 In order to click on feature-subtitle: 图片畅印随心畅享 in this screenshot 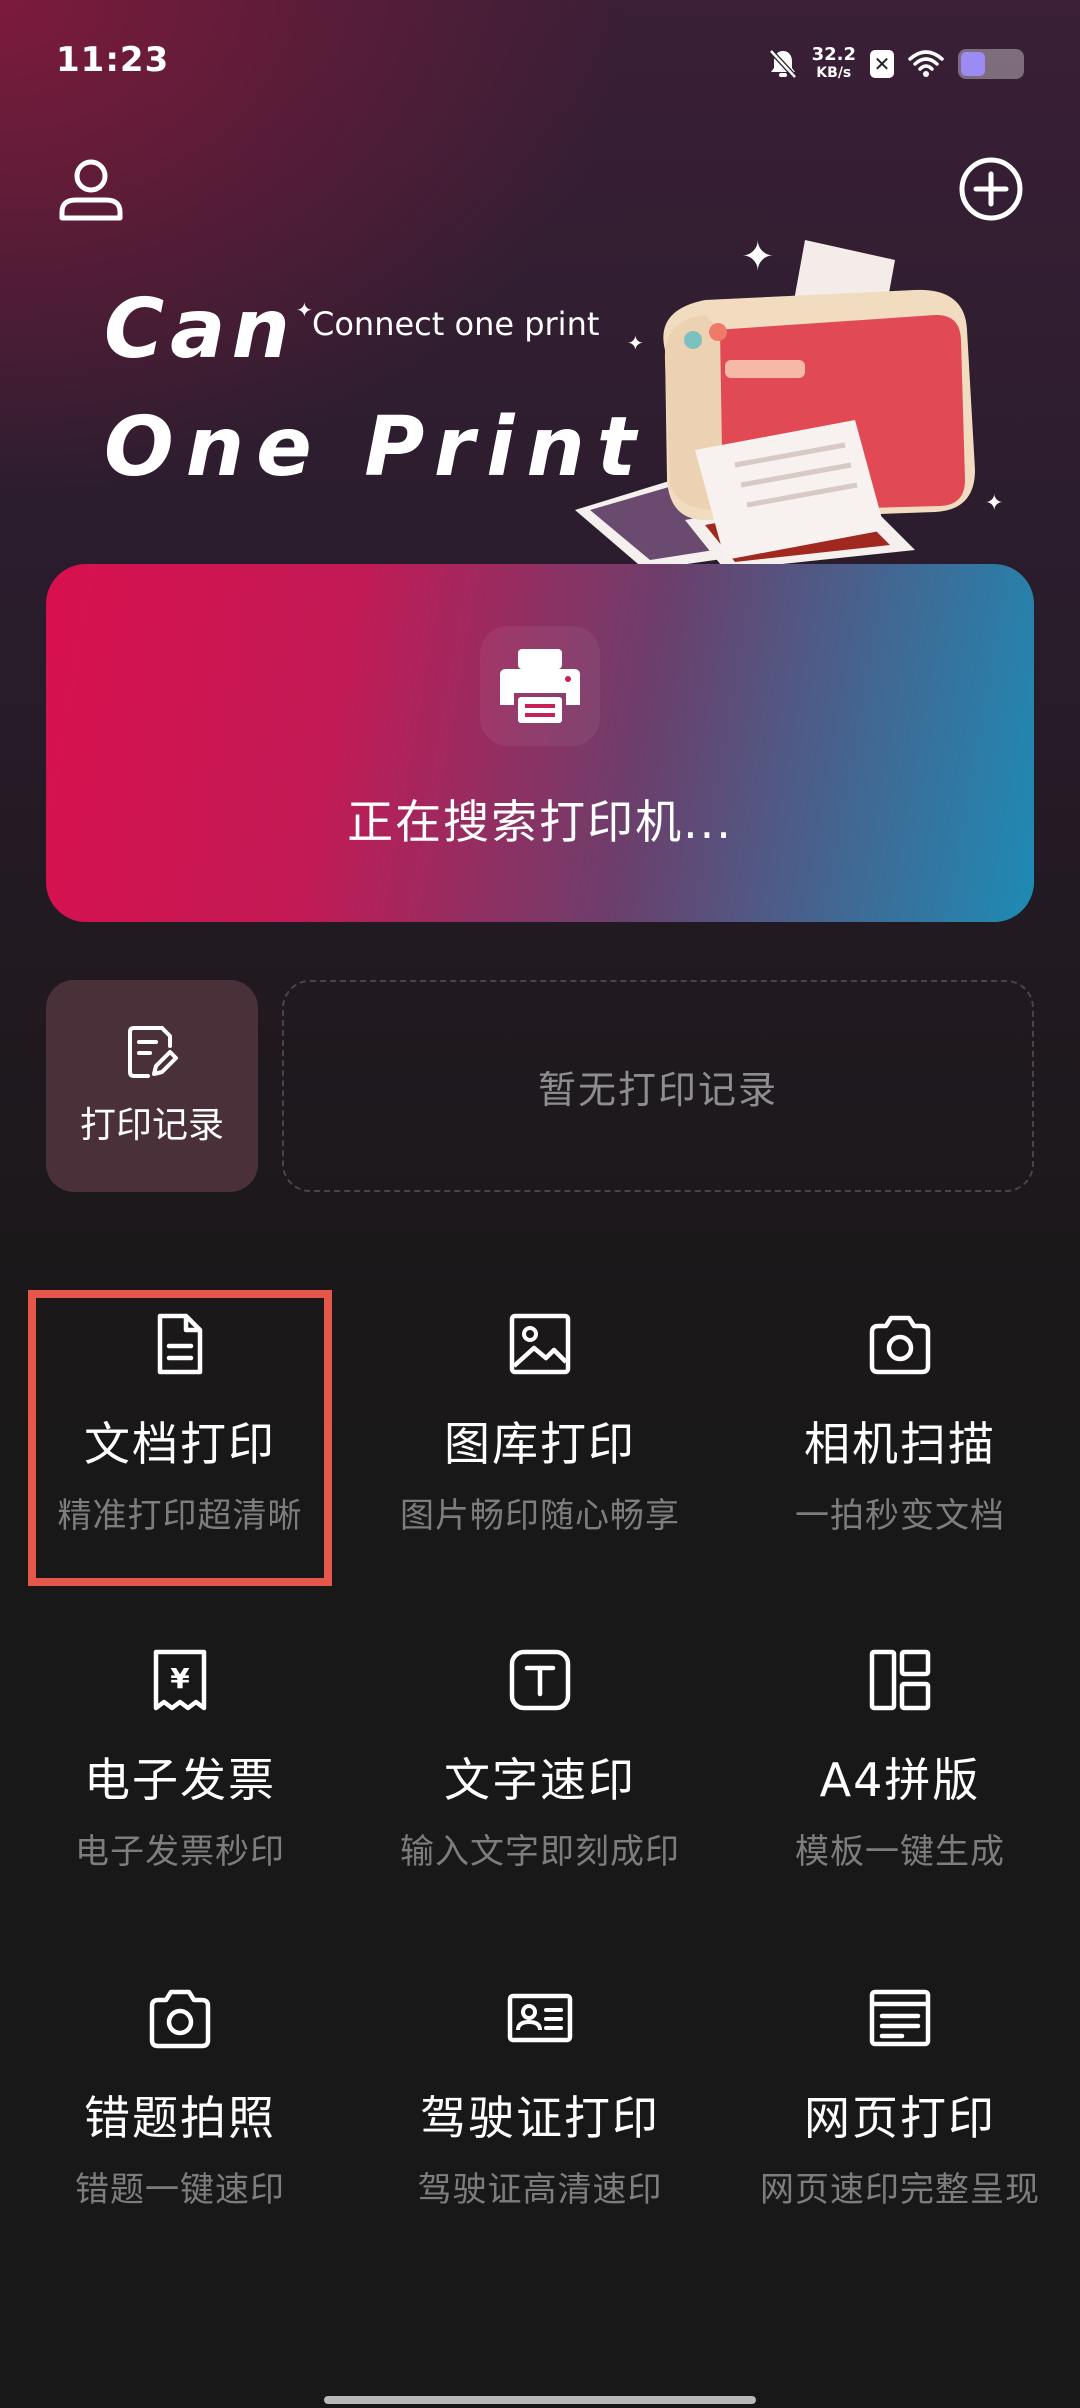, I will do `click(540, 1516)`.